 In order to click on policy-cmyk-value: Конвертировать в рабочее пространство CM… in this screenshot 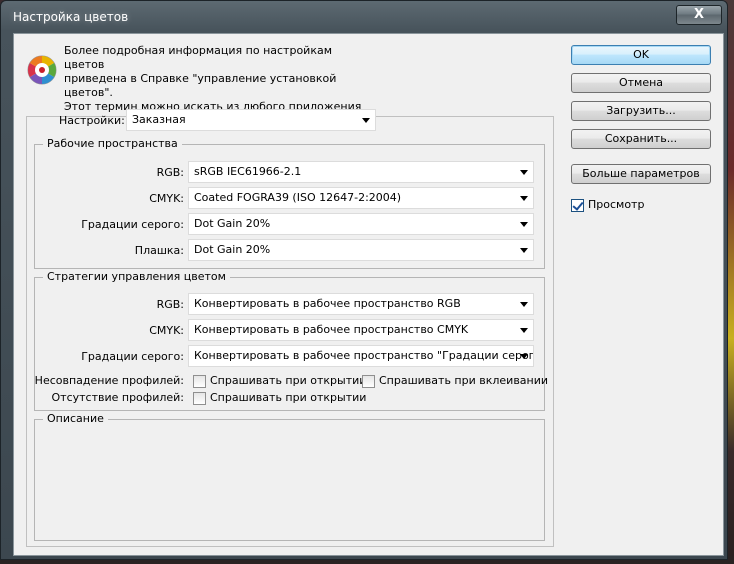, I will do `click(331, 329)`.